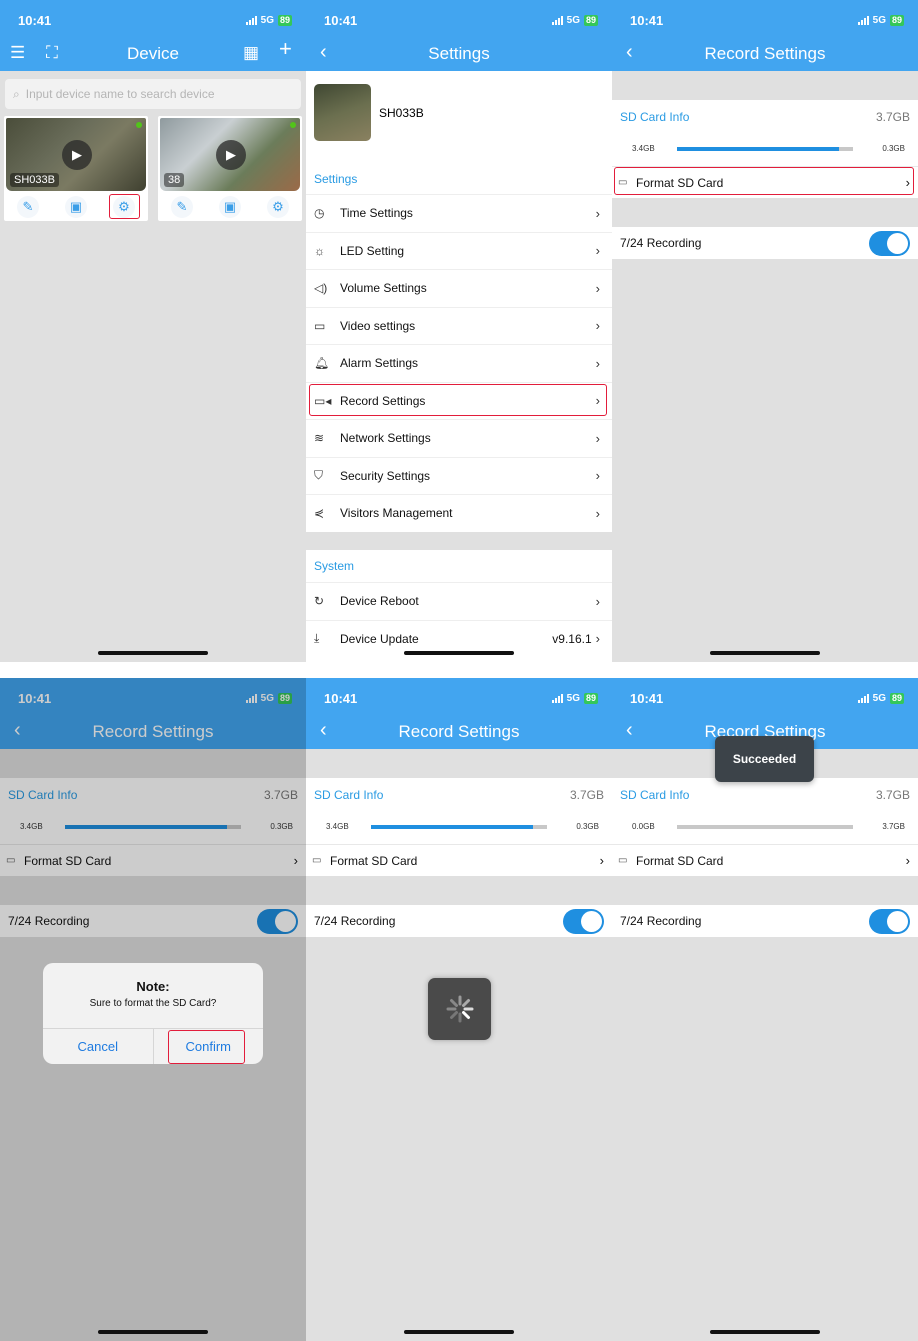  What do you see at coordinates (459, 437) in the screenshot?
I see `settings-row: ≋ Network Settings ›` at bounding box center [459, 437].